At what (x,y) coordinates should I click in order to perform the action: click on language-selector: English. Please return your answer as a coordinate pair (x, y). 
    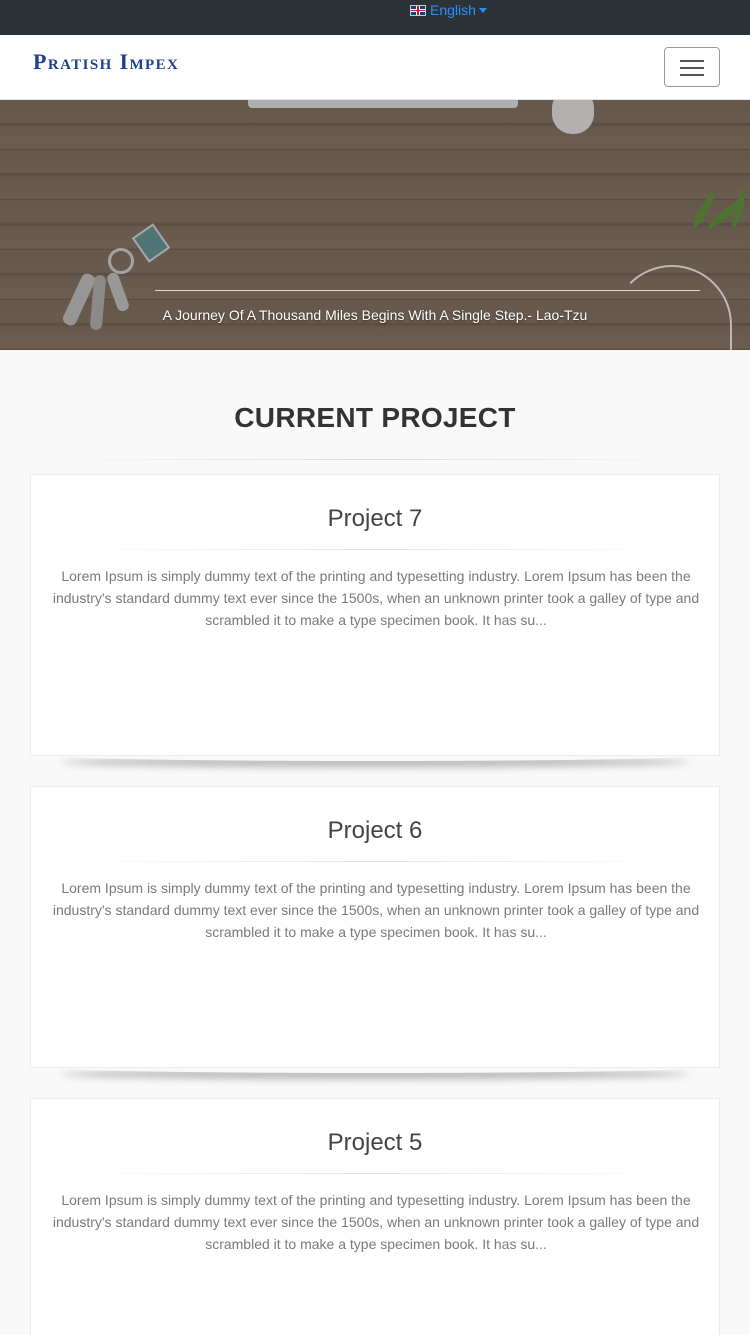
    Looking at the image, I should click on (448, 10).